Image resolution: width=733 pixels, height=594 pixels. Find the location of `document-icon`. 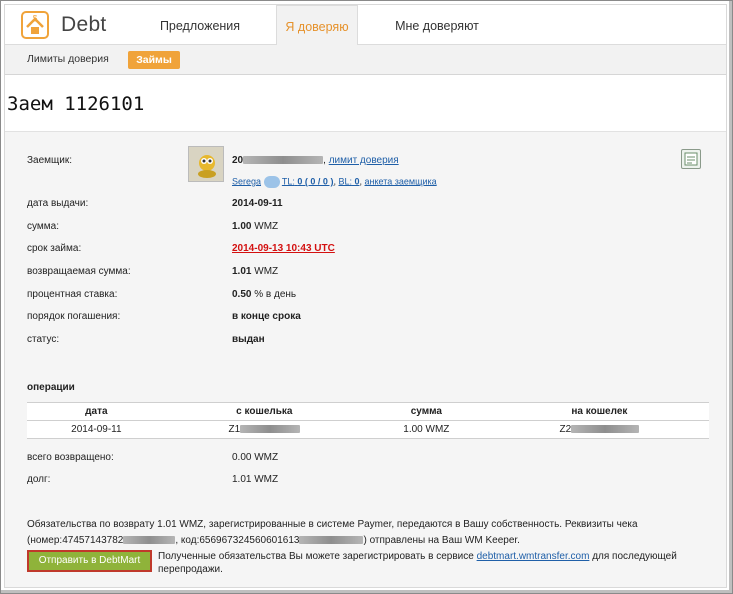

document-icon is located at coordinates (691, 159).